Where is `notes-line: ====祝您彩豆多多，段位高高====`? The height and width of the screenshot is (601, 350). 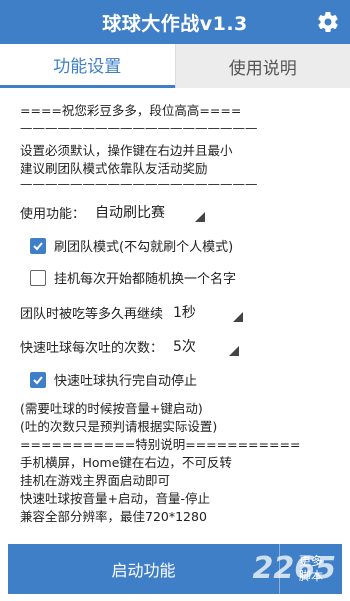
notes-line: ====祝您彩豆多多，段位高高==== is located at coordinates (131, 110).